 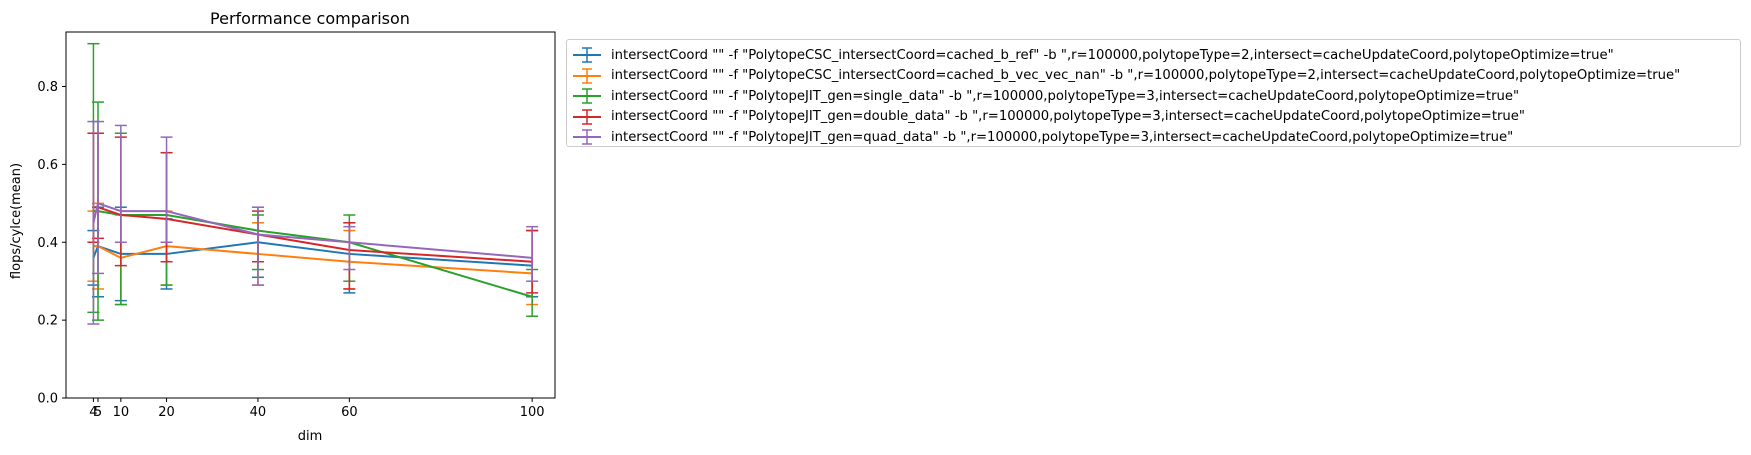 I want to click on x-tick-label: 10, so click(x=121, y=412).